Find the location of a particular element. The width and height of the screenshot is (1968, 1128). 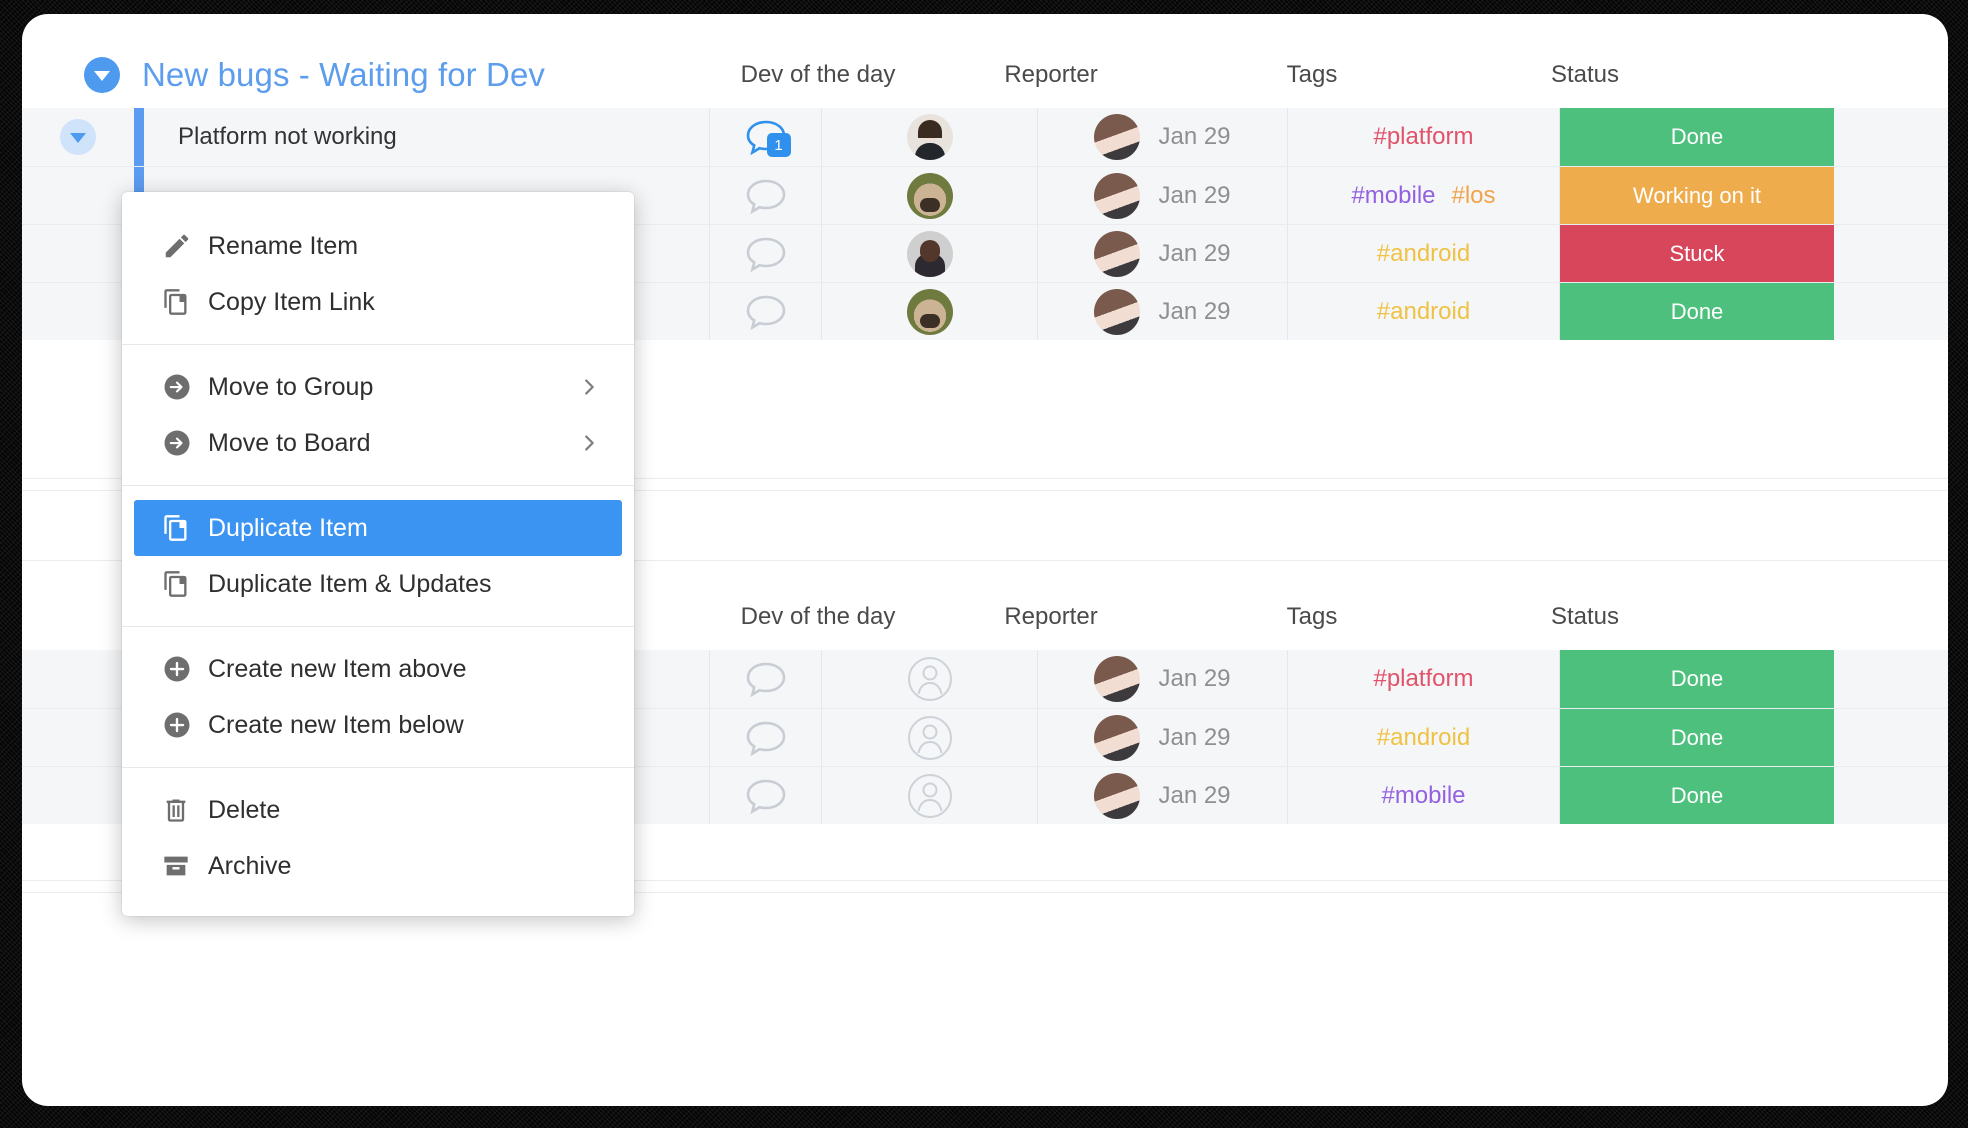

tag: #los is located at coordinates (1474, 196).